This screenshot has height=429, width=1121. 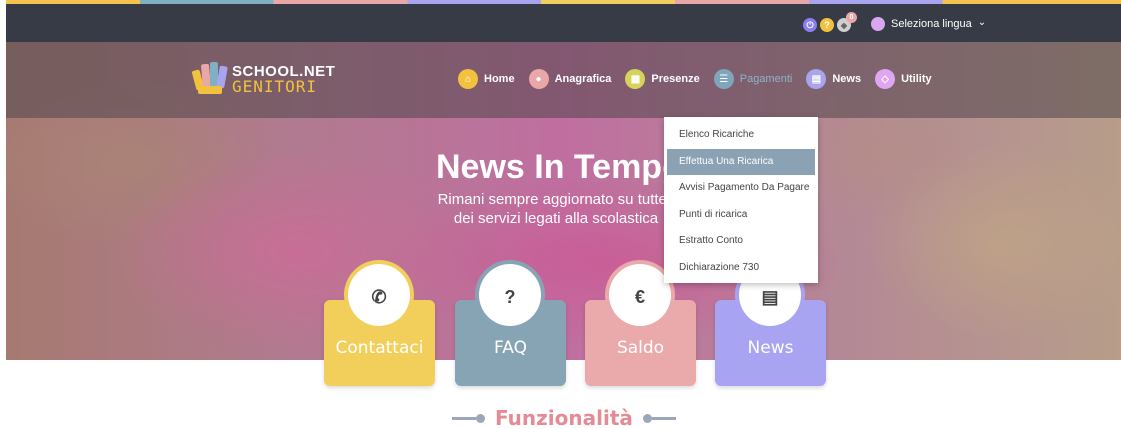 What do you see at coordinates (379, 295) in the screenshot?
I see `phone-icon: ✆` at bounding box center [379, 295].